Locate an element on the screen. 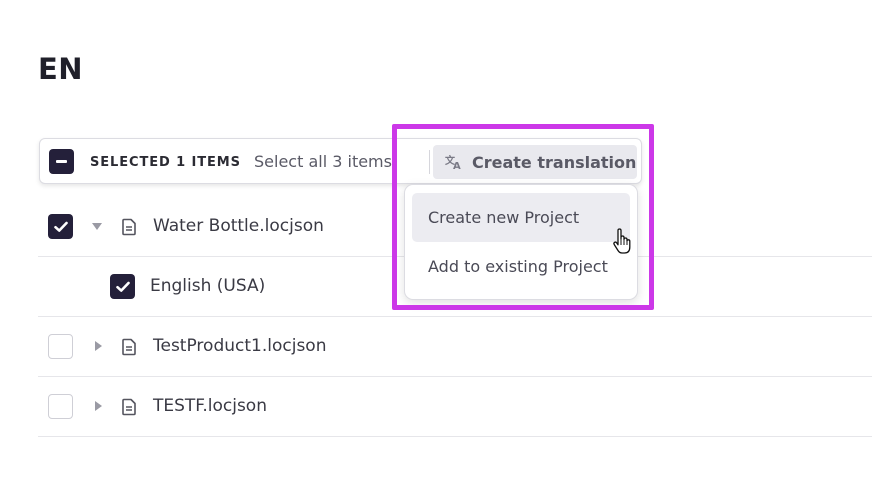  select-indeterminate-checkbox is located at coordinates (61, 161).